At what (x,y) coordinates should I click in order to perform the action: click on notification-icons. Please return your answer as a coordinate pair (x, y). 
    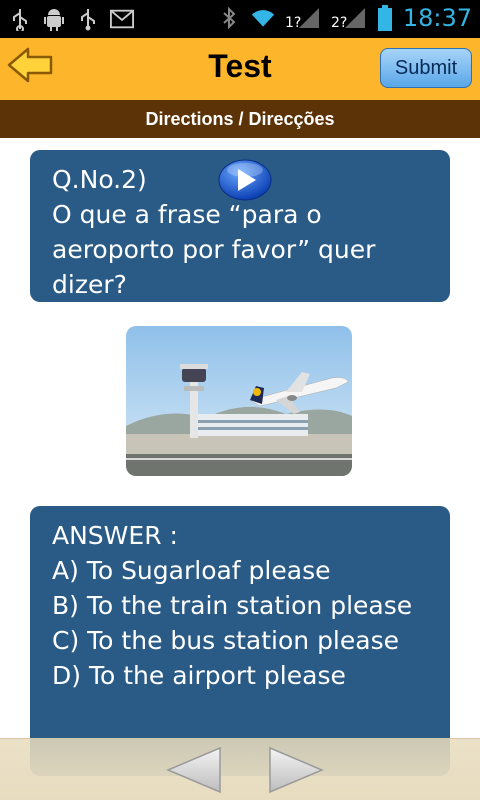
    Looking at the image, I should click on (71, 19).